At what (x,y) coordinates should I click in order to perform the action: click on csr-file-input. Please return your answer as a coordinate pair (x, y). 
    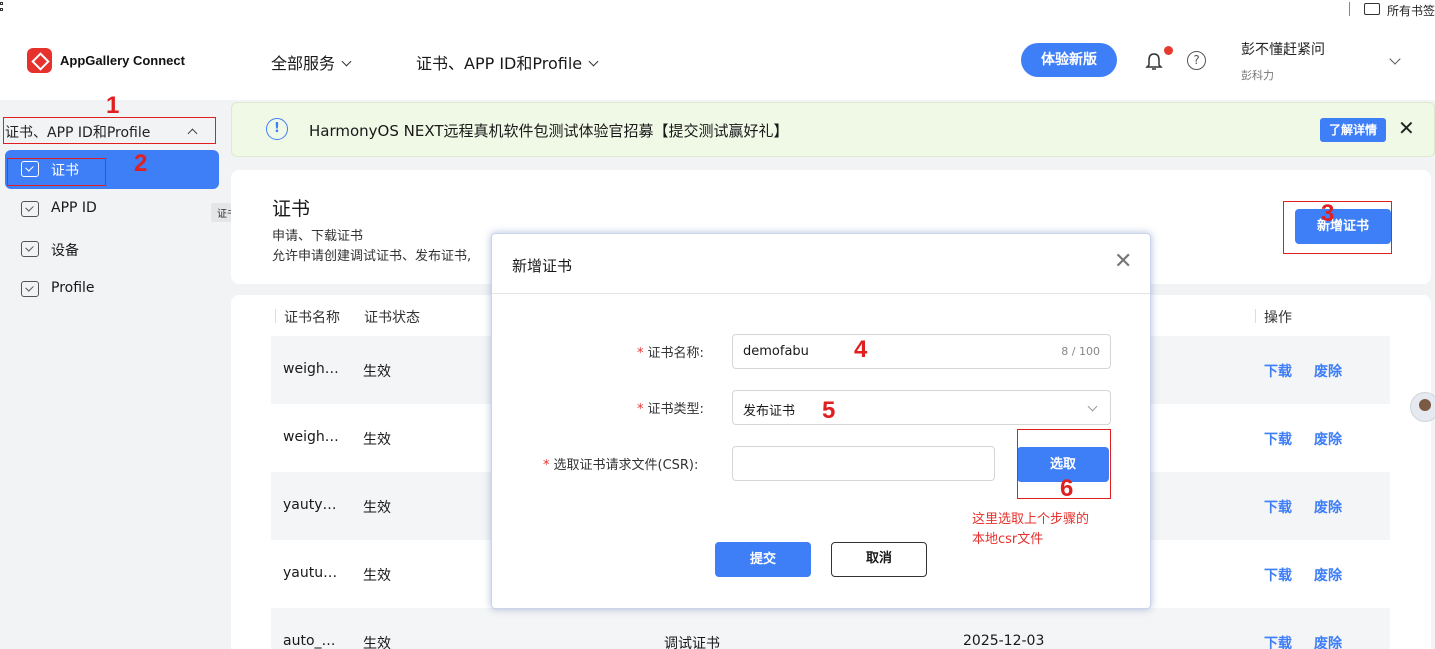
    Looking at the image, I should click on (863, 463).